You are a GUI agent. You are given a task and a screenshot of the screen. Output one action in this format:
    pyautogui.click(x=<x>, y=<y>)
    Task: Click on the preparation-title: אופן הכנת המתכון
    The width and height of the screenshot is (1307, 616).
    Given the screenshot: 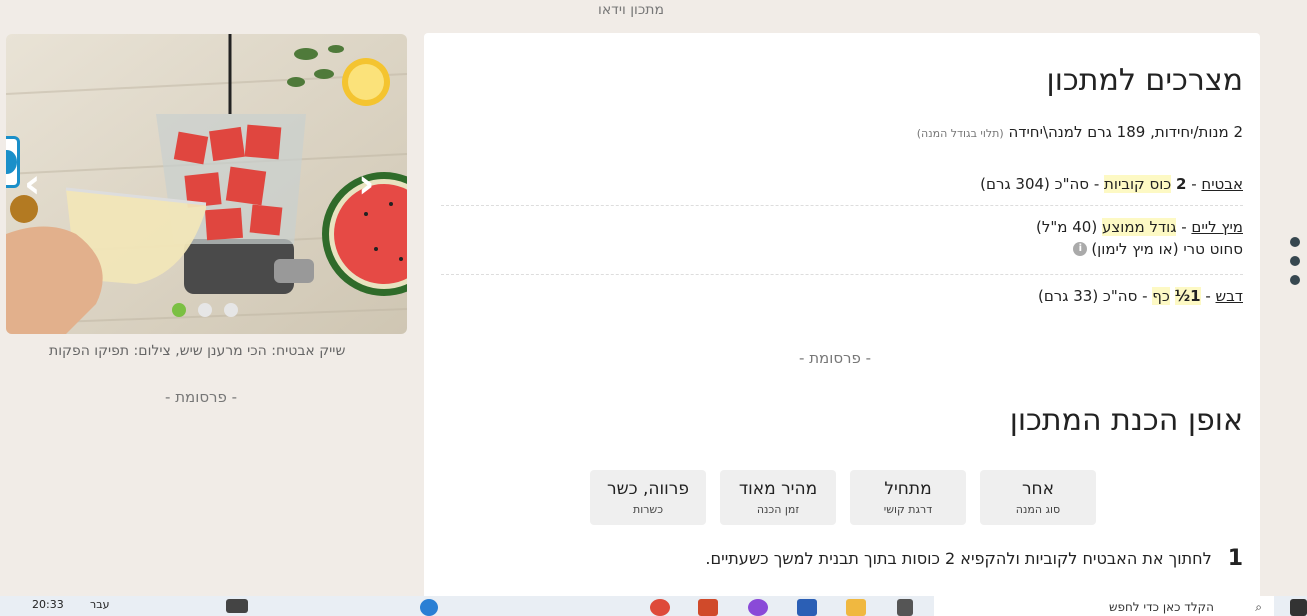 What is the action you would take?
    pyautogui.click(x=1126, y=420)
    